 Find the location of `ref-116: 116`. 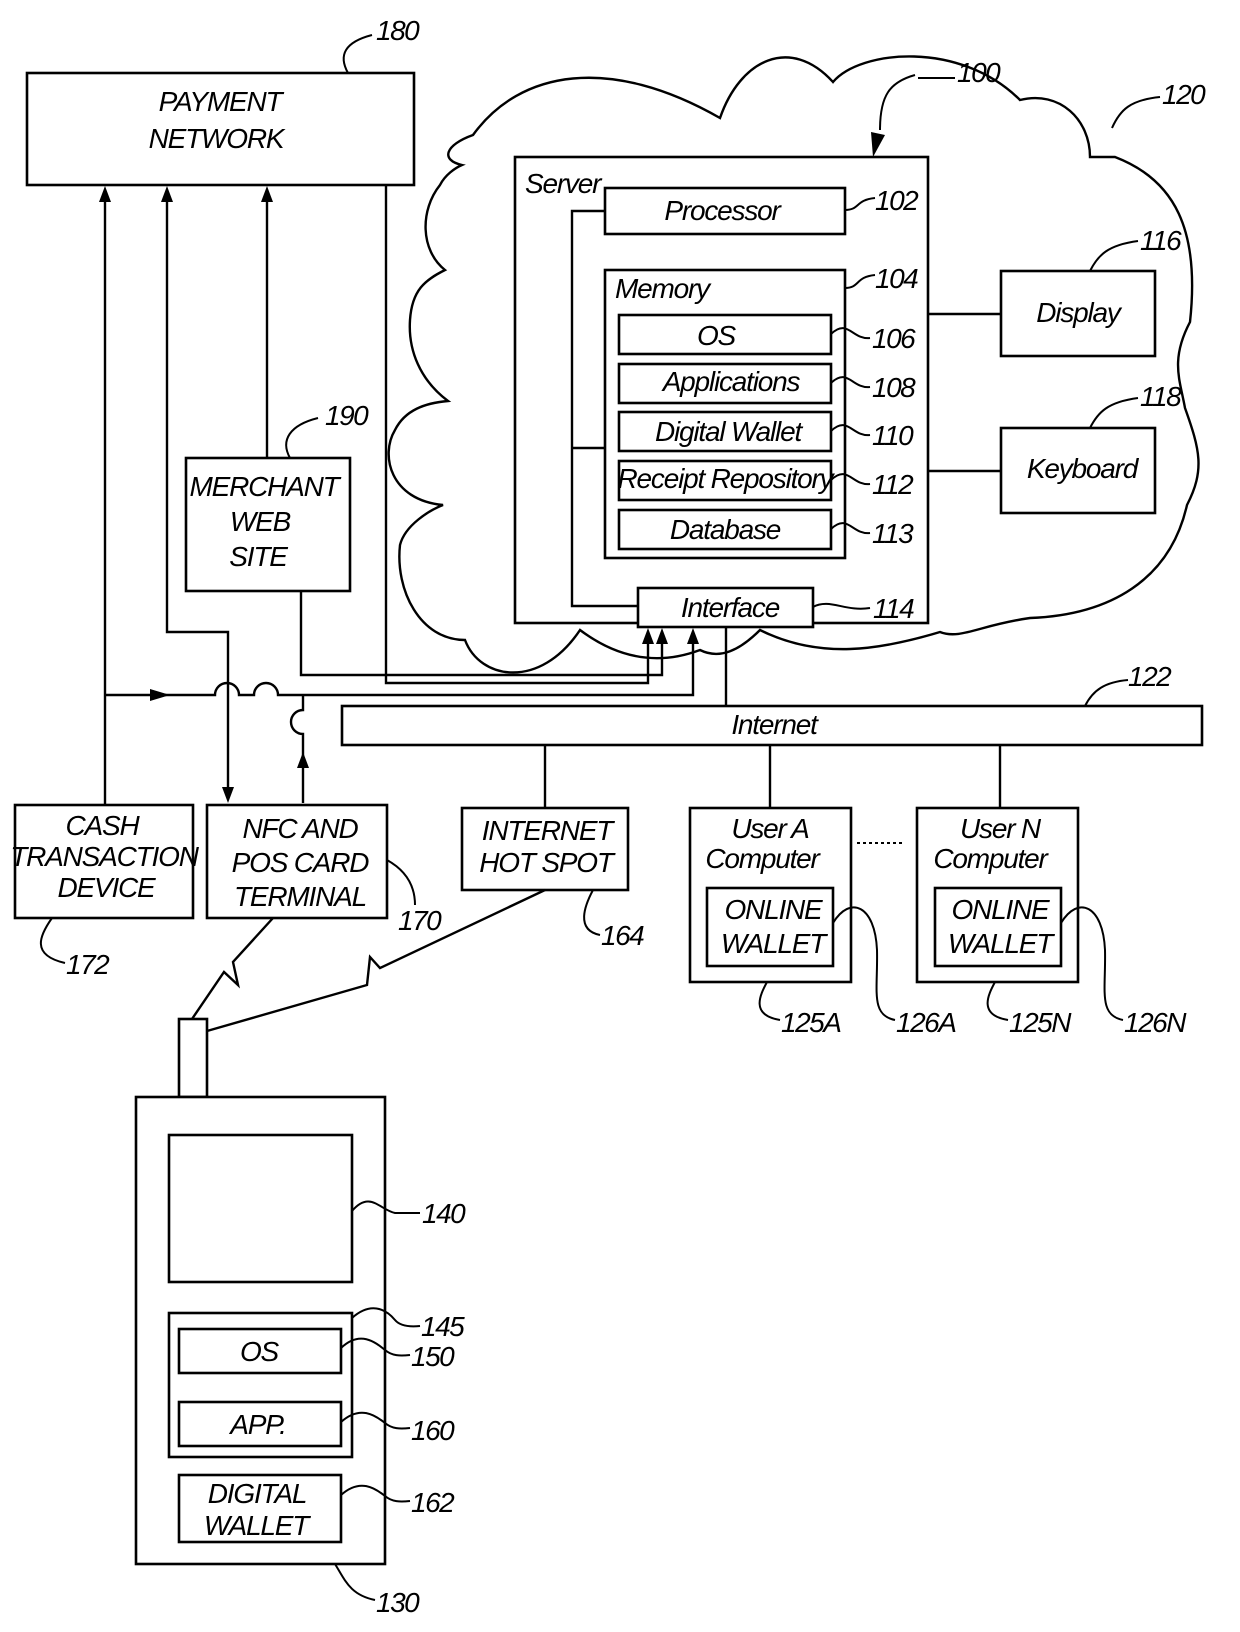

ref-116: 116 is located at coordinates (1161, 240).